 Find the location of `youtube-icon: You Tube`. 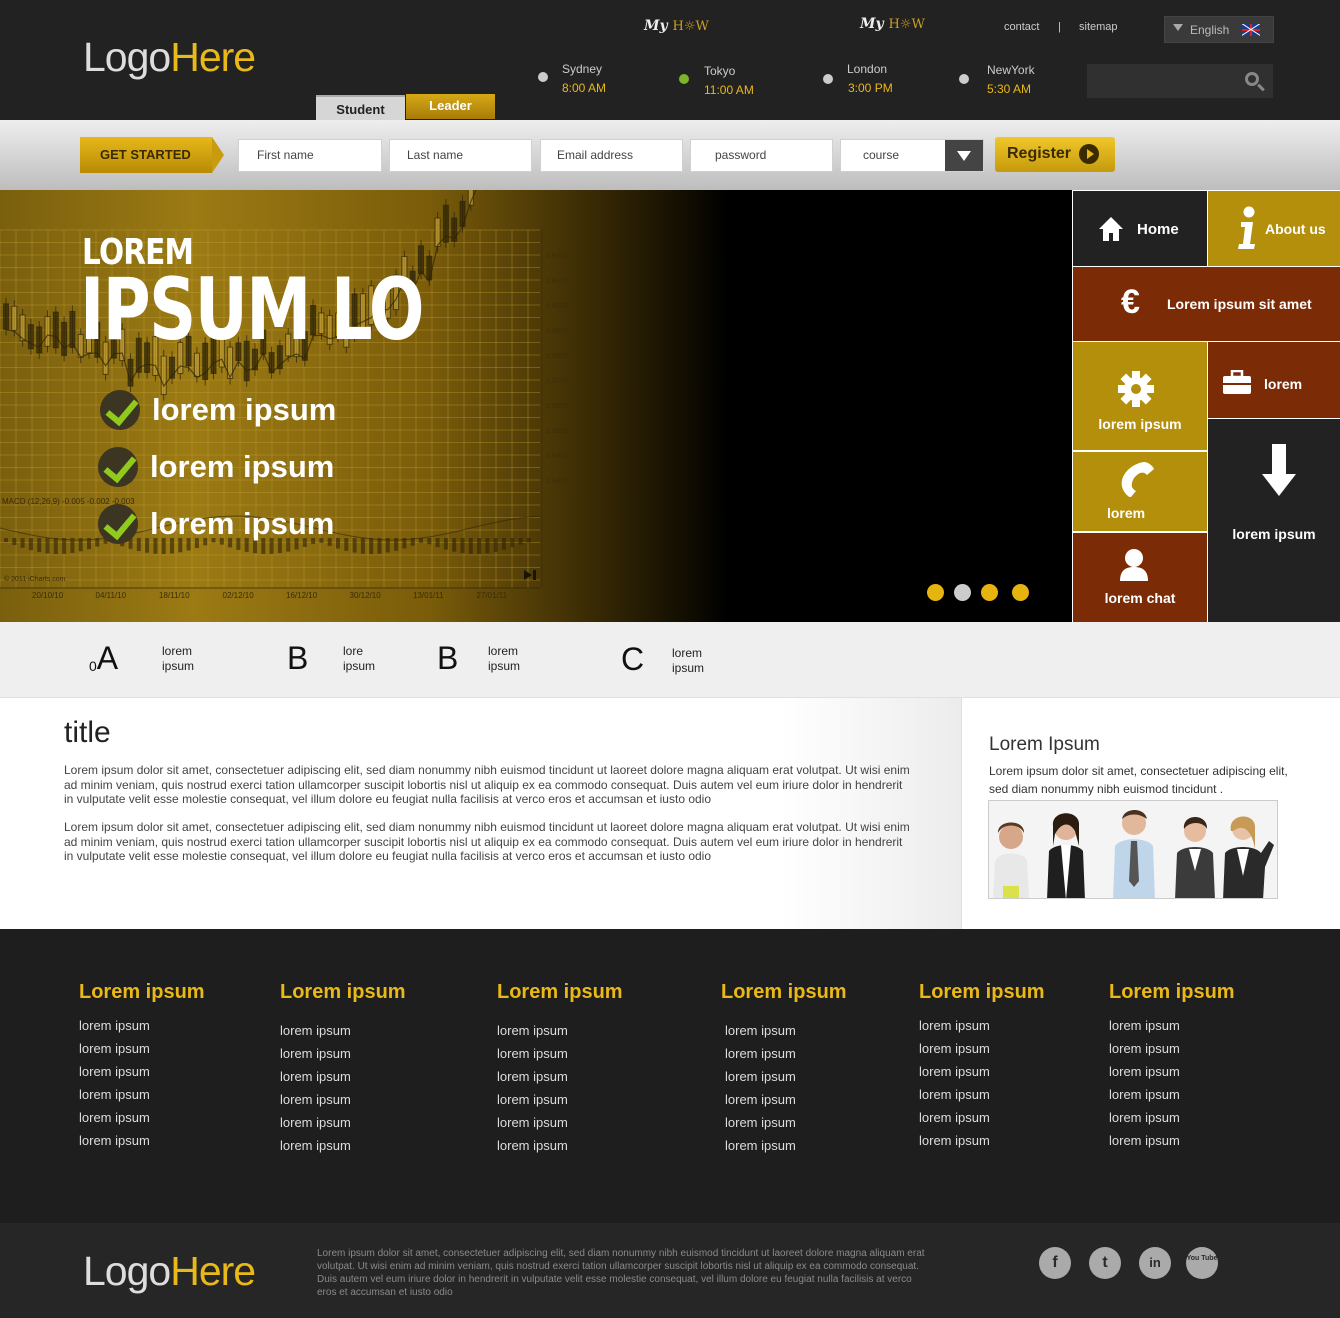

youtube-icon: You Tube is located at coordinates (1202, 1263).